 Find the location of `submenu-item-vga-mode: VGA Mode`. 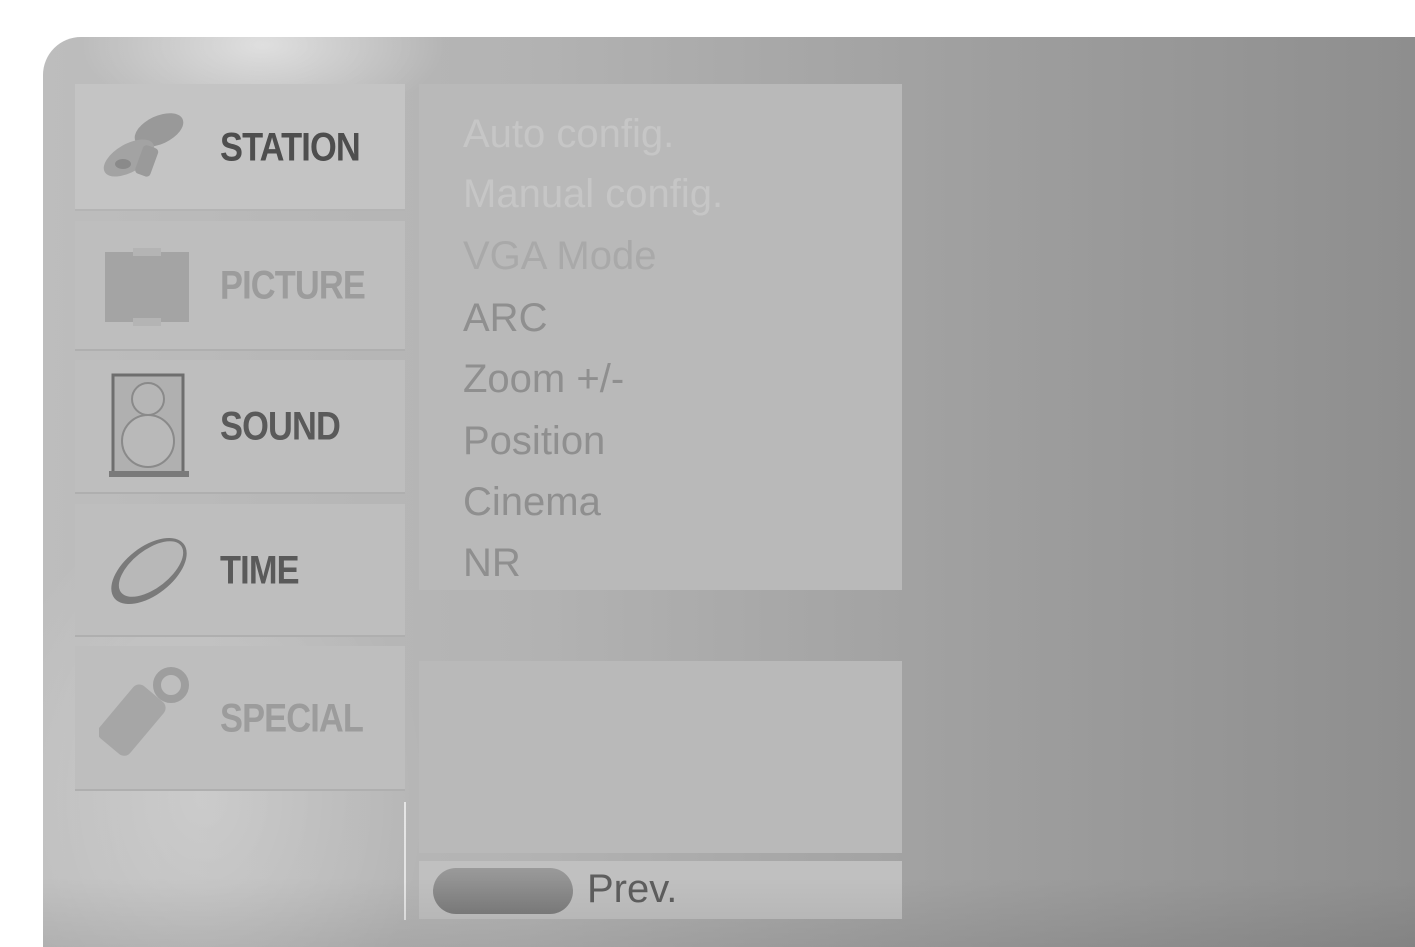

submenu-item-vga-mode: VGA Mode is located at coordinates (559, 256).